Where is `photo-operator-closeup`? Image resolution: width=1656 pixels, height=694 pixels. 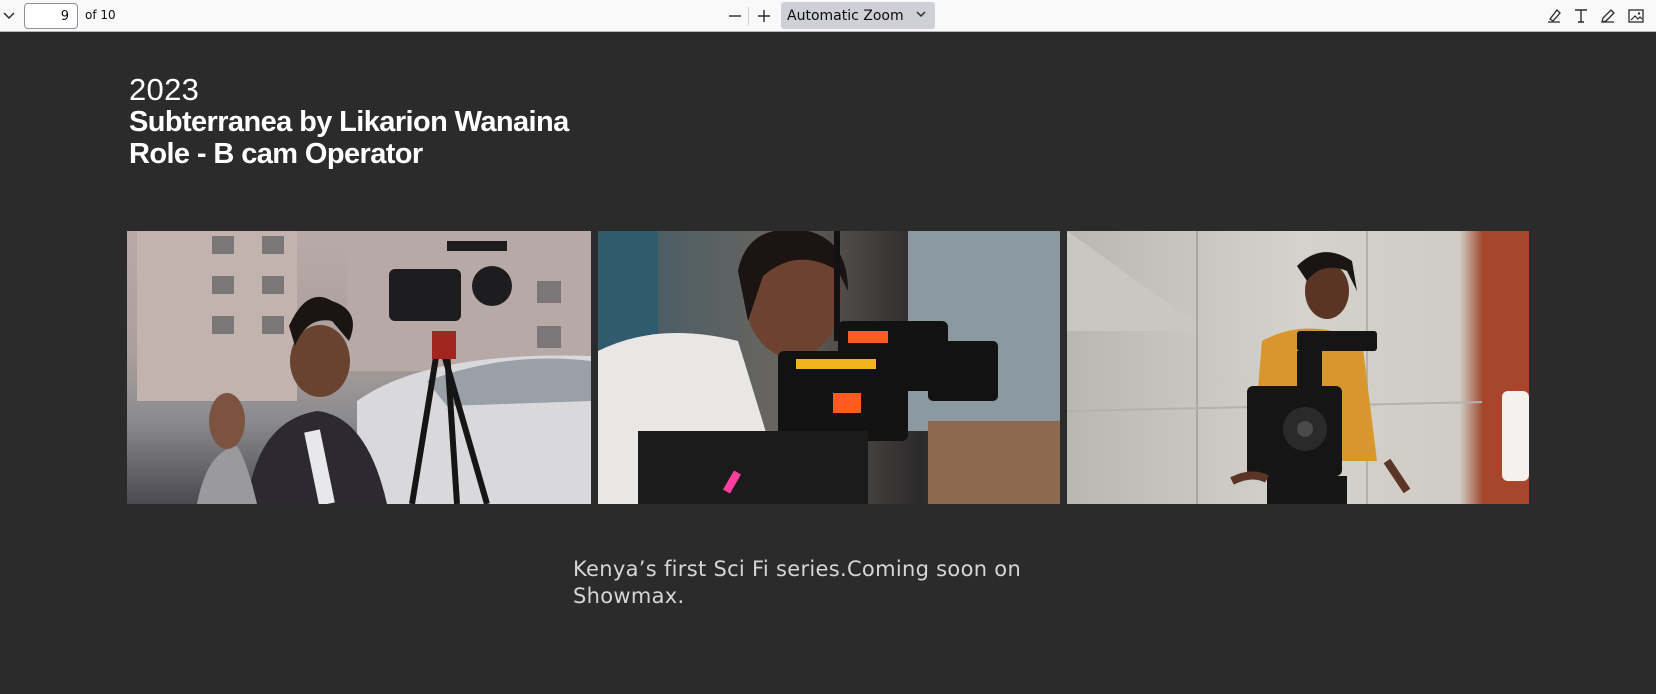
photo-operator-closeup is located at coordinates (829, 367).